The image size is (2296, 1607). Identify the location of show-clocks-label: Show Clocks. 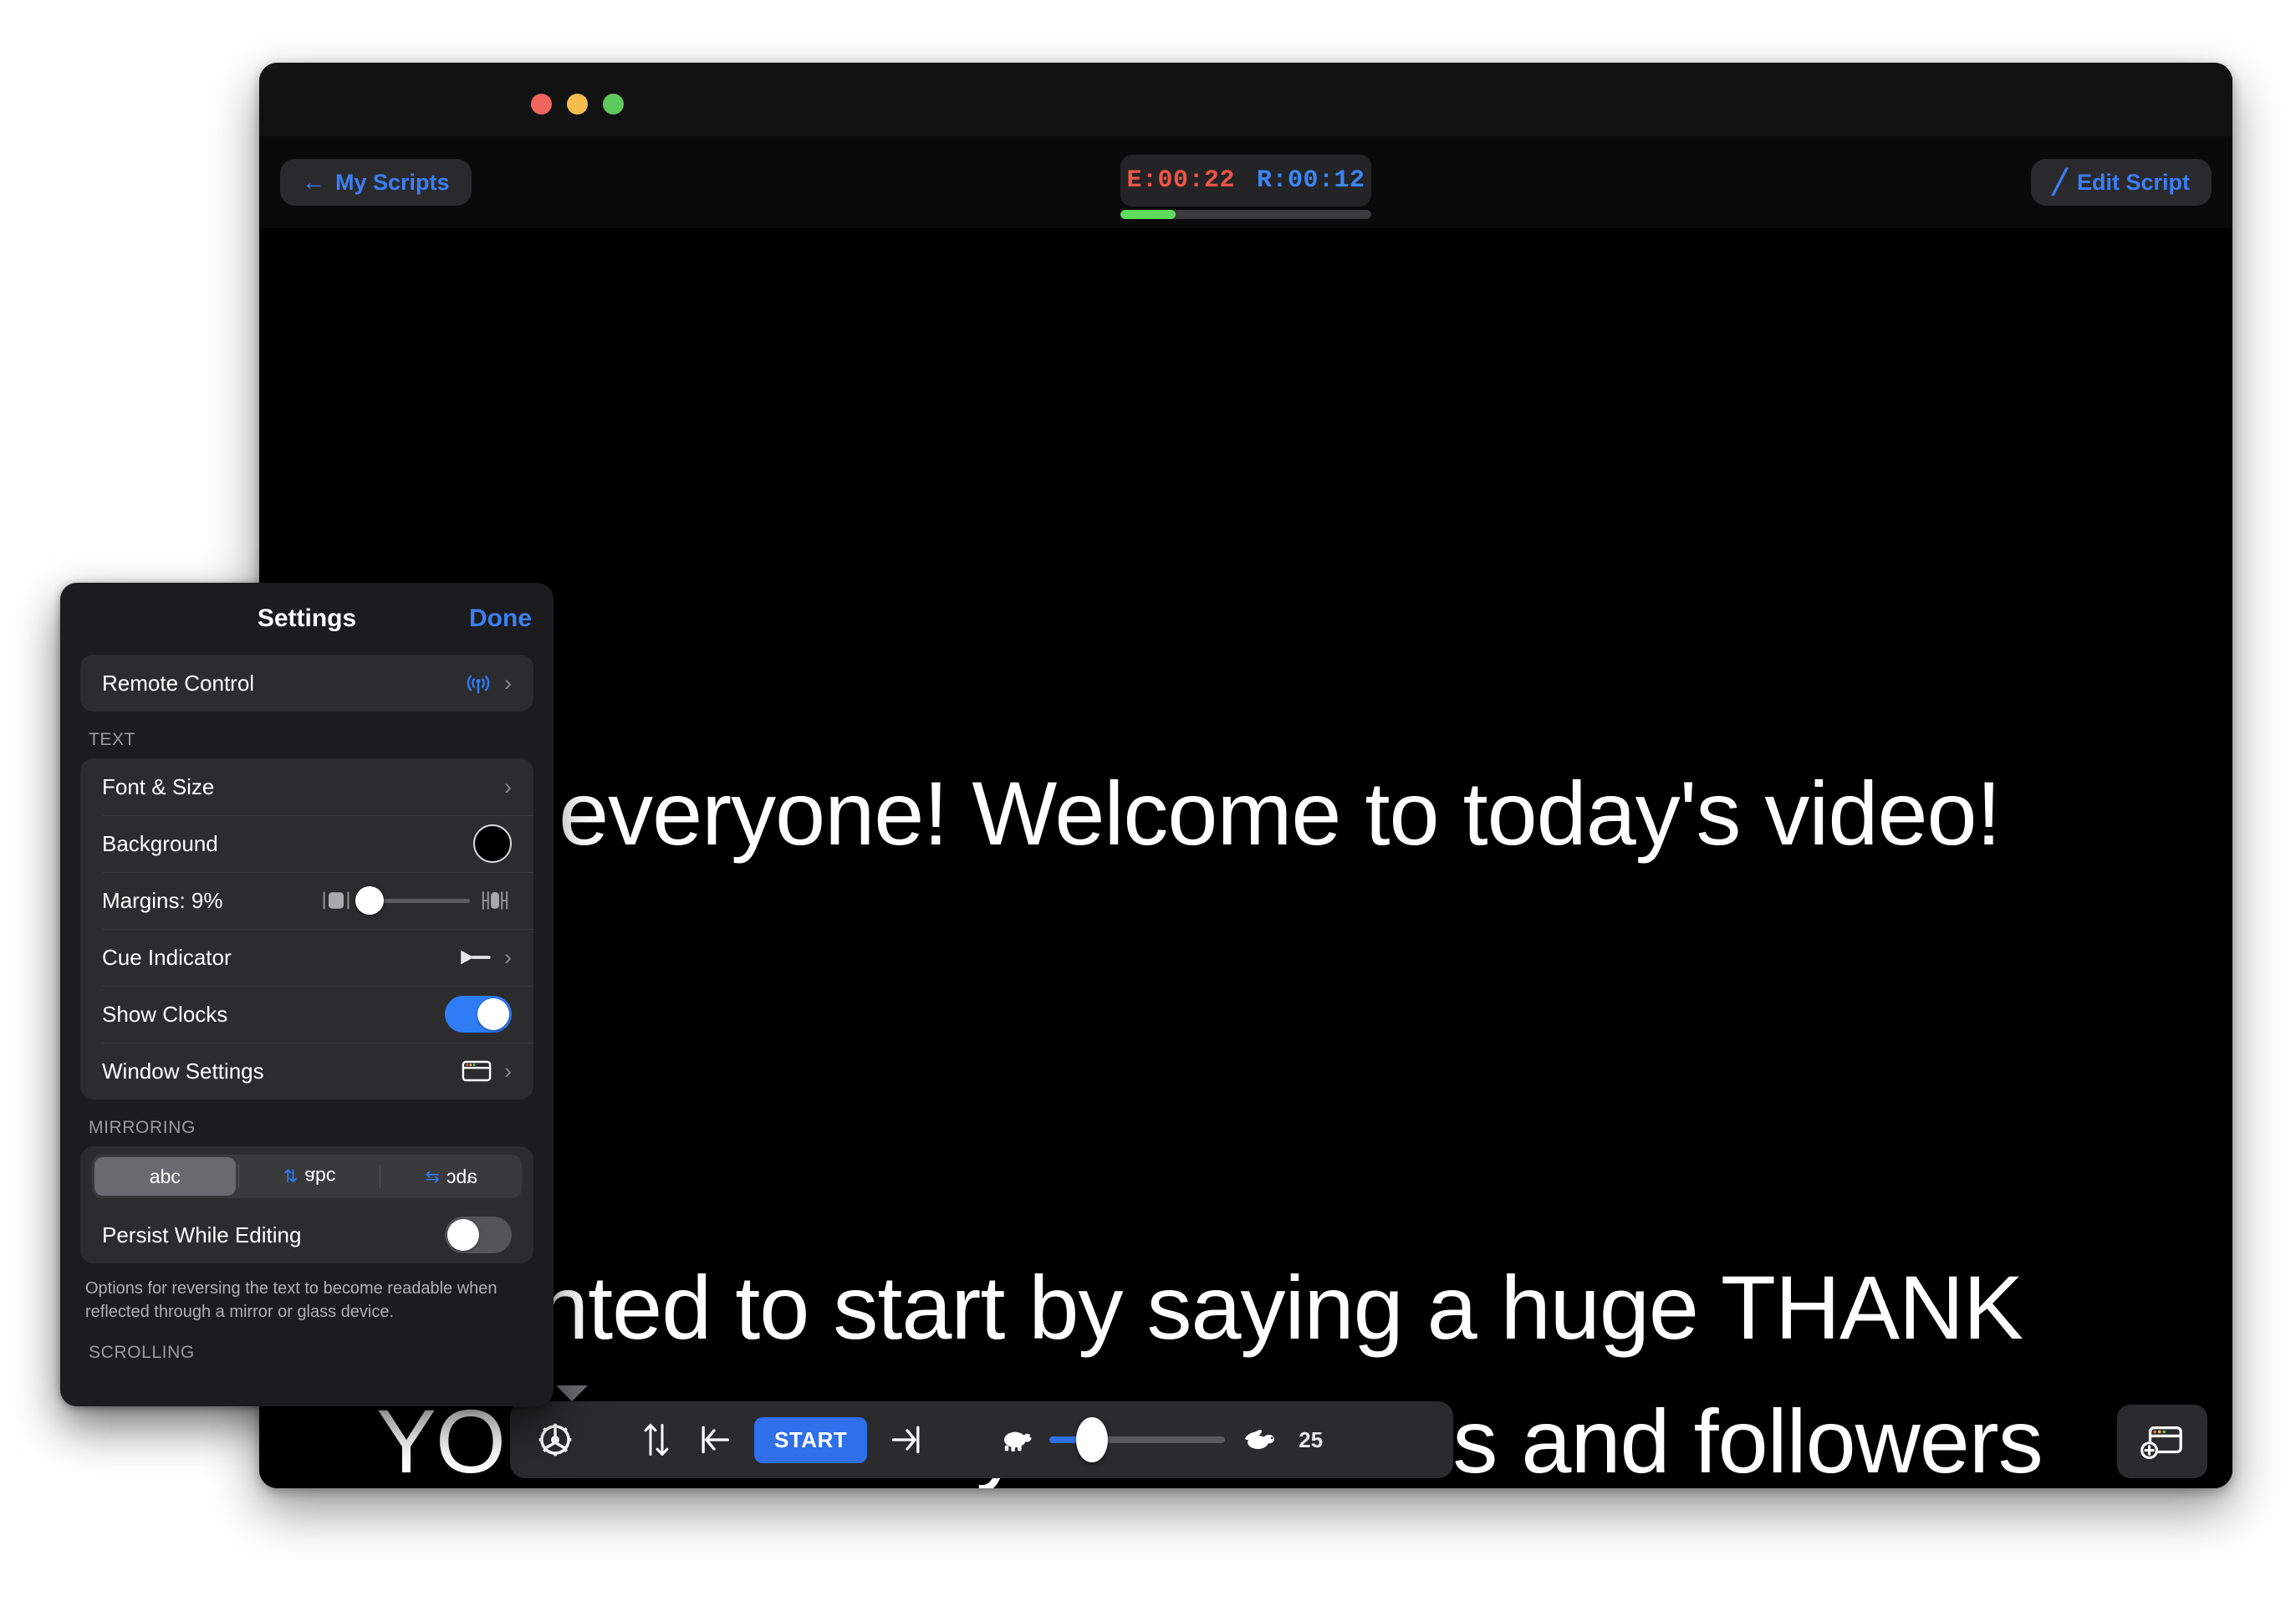
(165, 1014).